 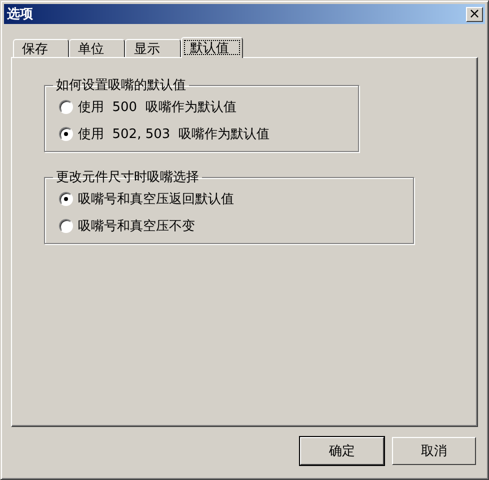 I want to click on tab: 保存, so click(x=41, y=48).